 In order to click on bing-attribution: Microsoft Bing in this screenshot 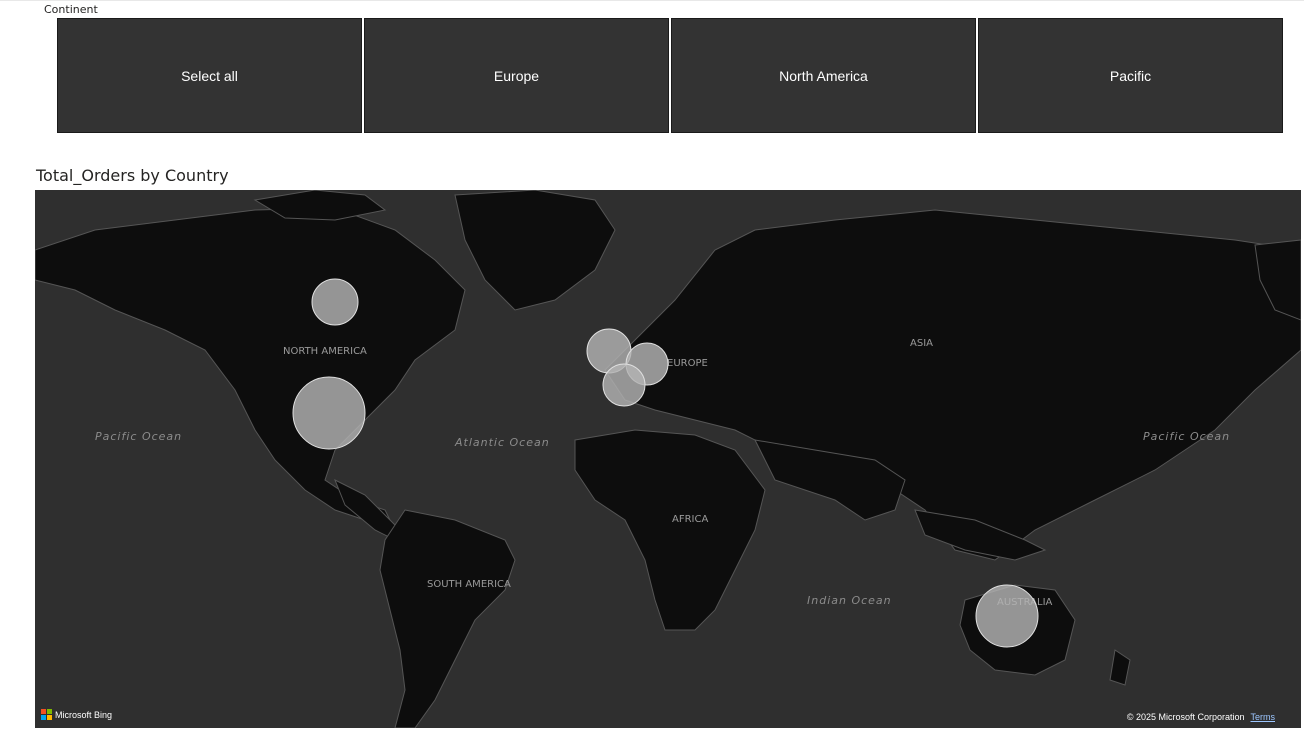, I will do `click(76, 714)`.